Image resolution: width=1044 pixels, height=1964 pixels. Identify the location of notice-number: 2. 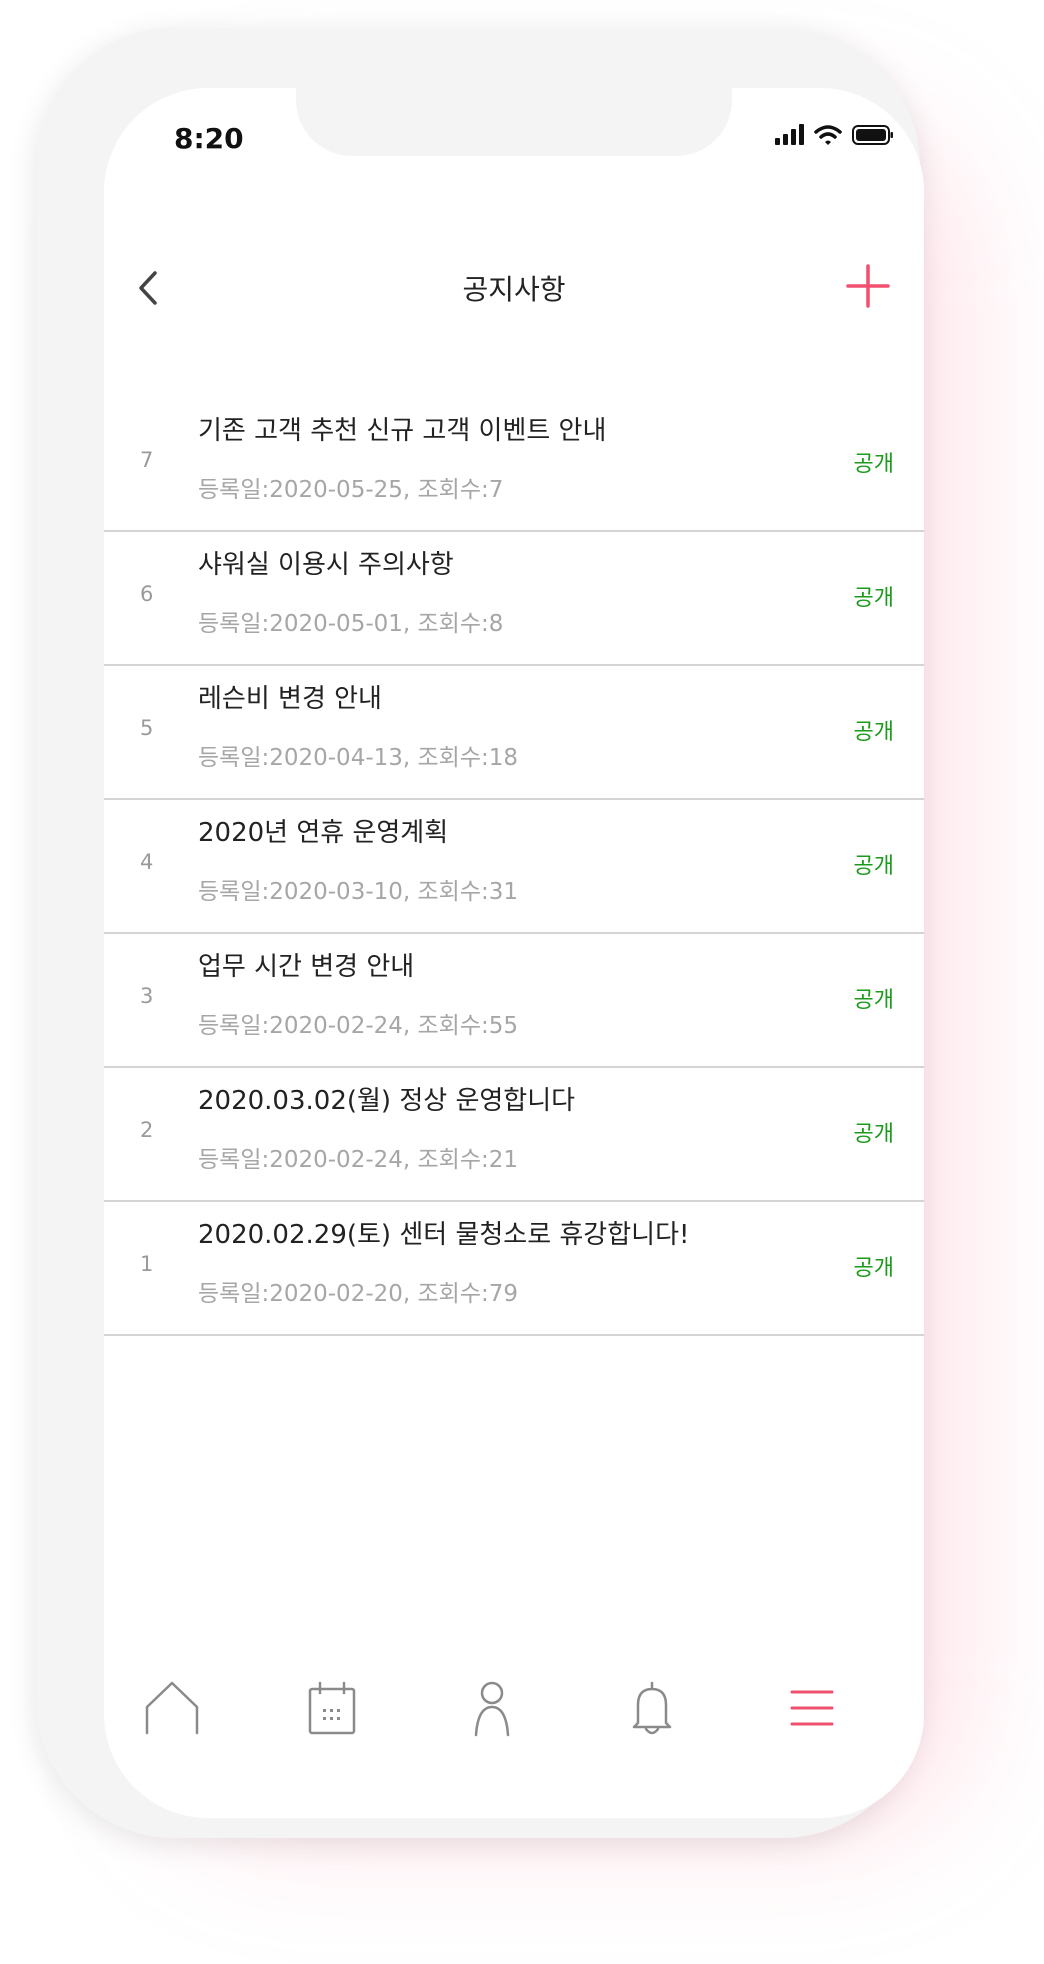
(147, 1130).